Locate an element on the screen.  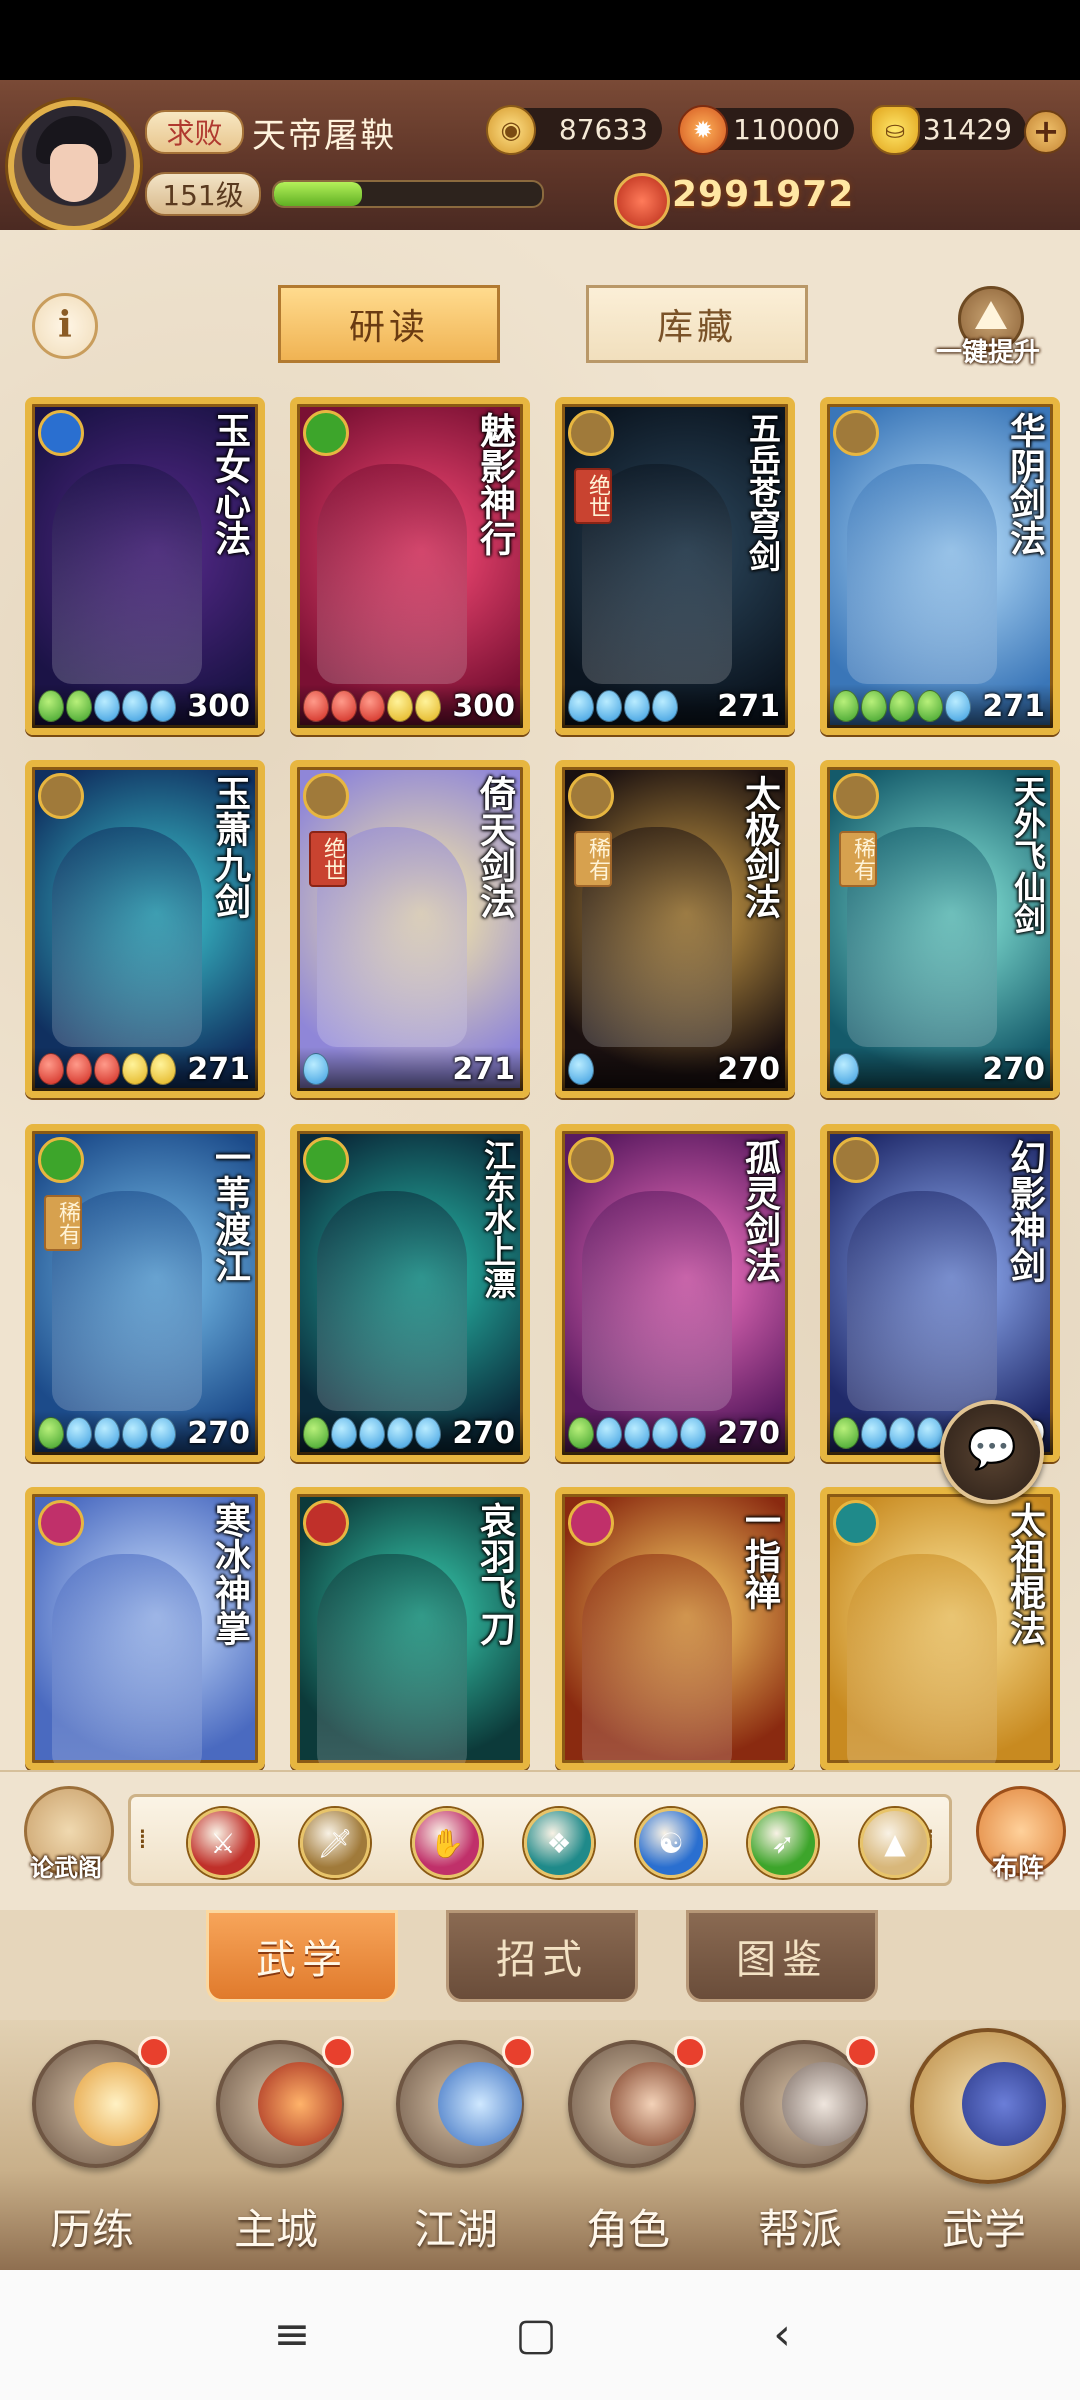
nav-martial-label: 武学 is located at coordinates (983, 2229).